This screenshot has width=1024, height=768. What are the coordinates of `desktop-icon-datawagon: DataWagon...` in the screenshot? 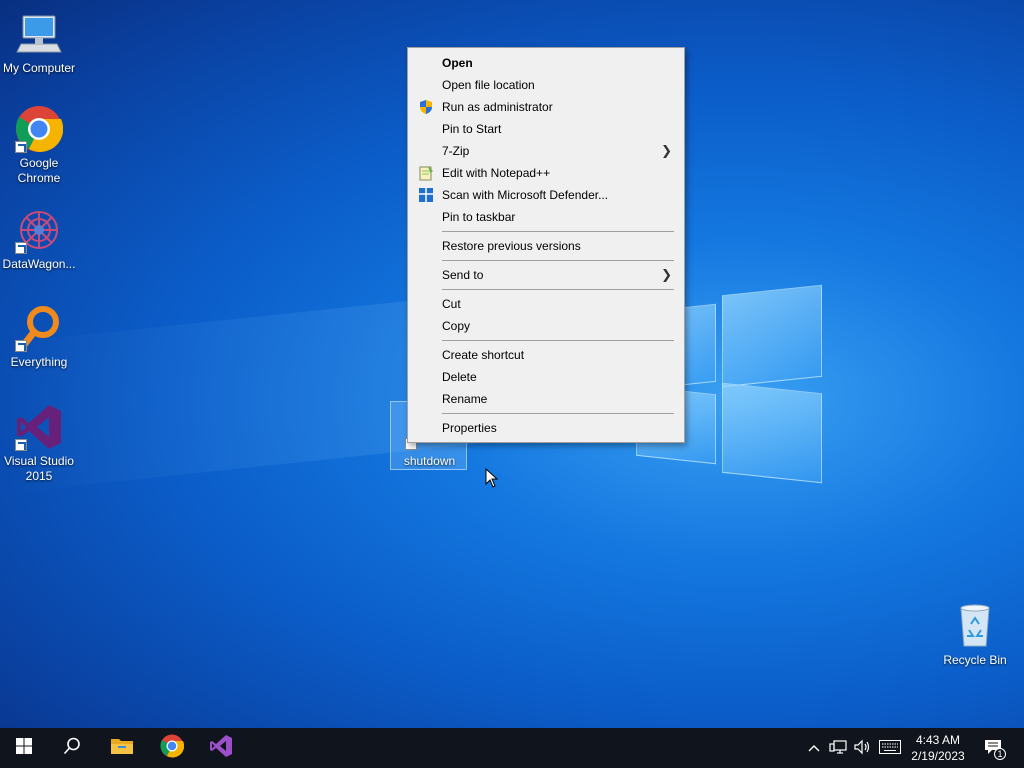 It's located at (39, 239).